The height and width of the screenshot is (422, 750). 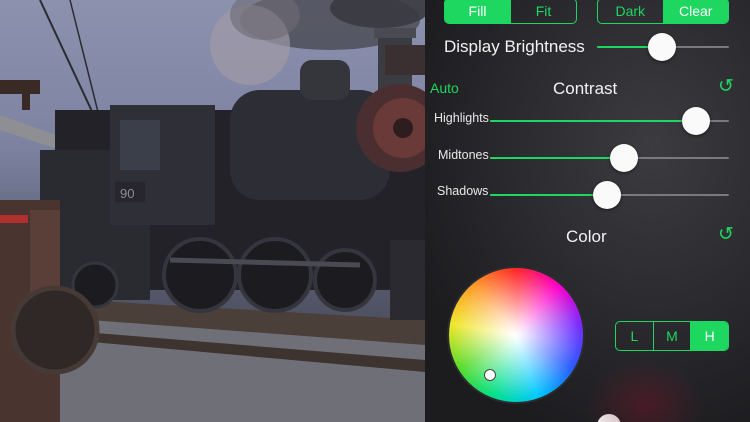 What do you see at coordinates (695, 11) in the screenshot?
I see `clear-option: Clear` at bounding box center [695, 11].